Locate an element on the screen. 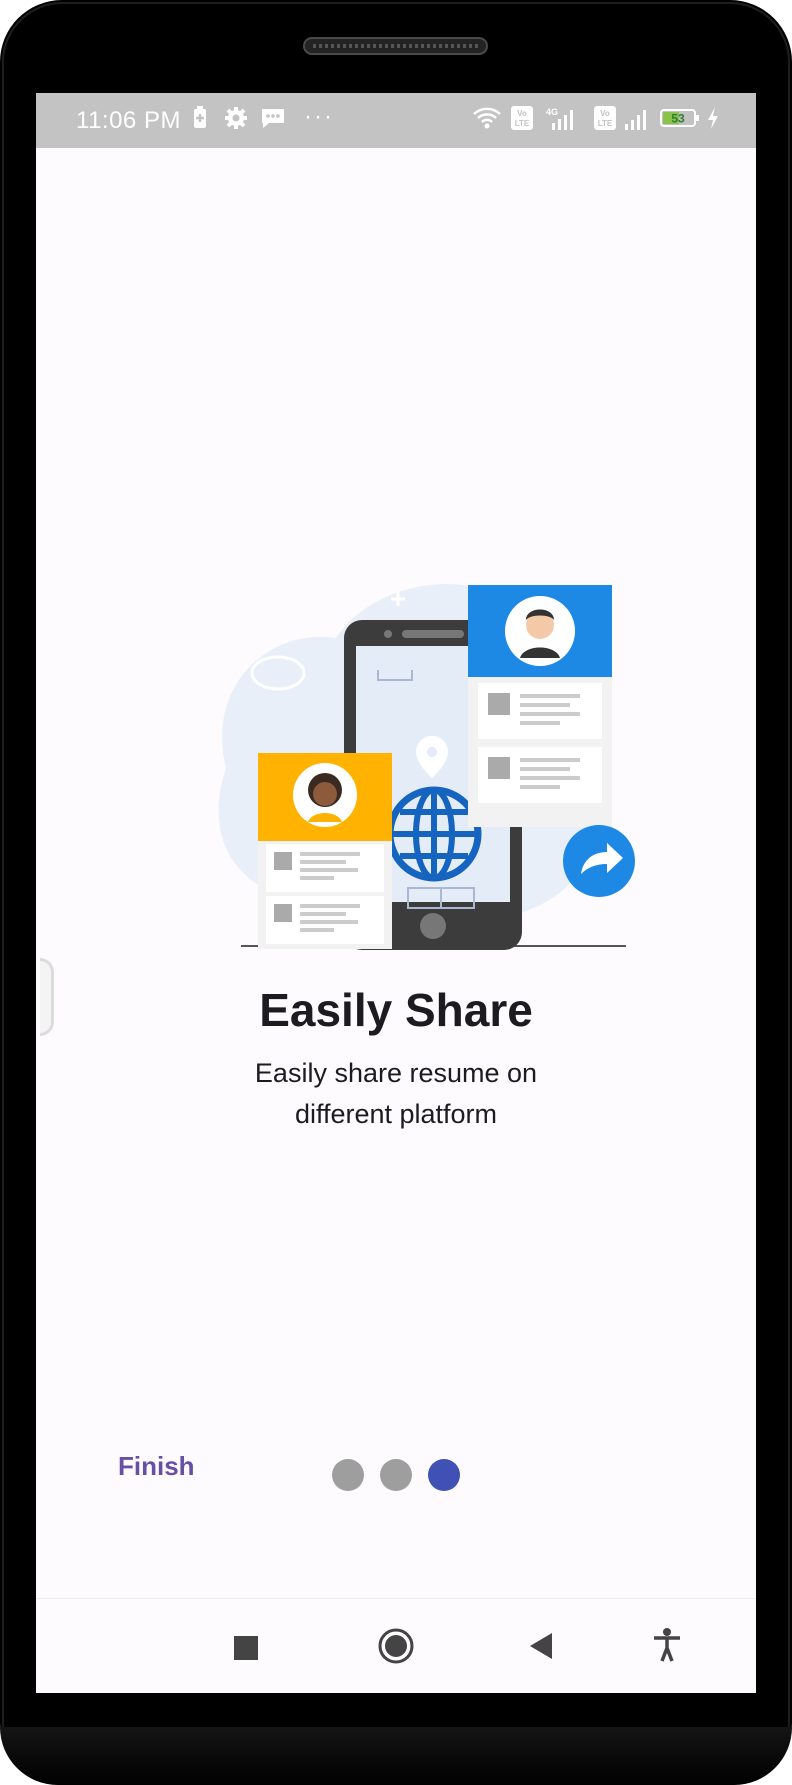  charging-icon is located at coordinates (713, 120).